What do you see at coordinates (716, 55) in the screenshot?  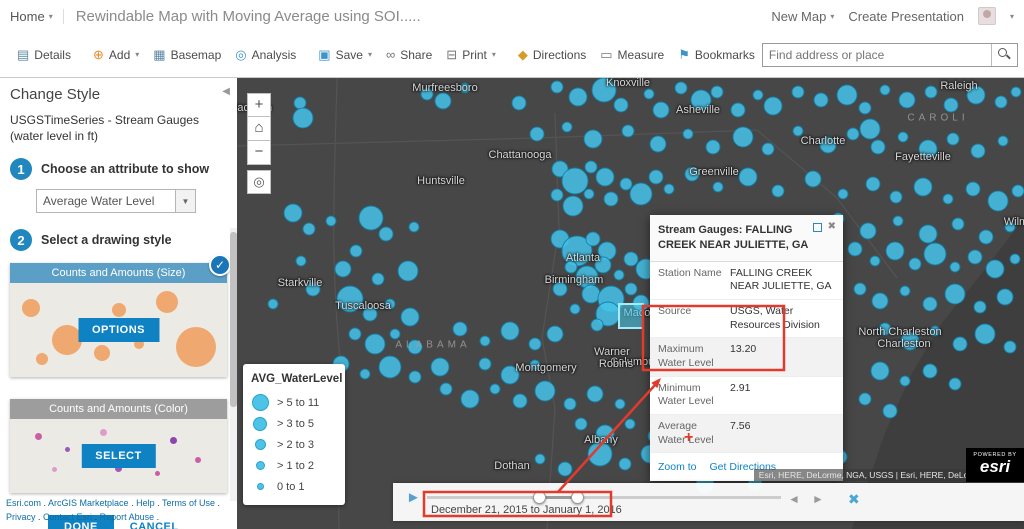 I see `bookmarks-button: ⚑ Bookmarks` at bounding box center [716, 55].